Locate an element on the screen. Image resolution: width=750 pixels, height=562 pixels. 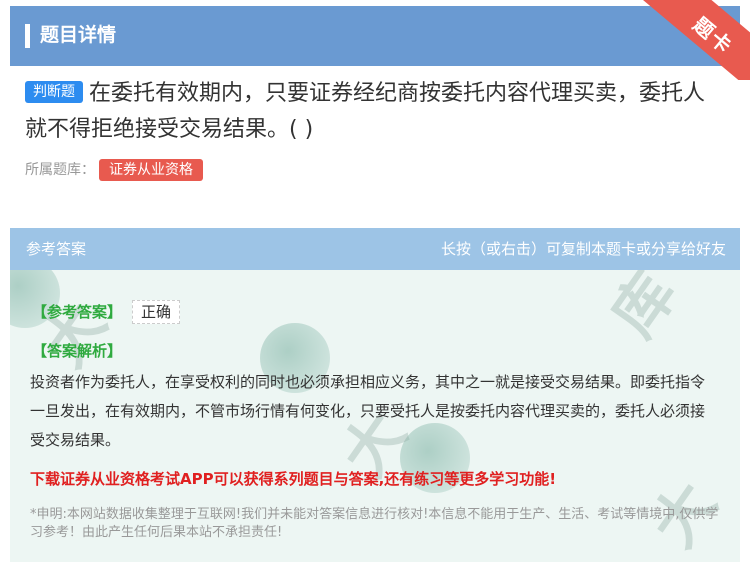
answer-value: 正确 is located at coordinates (156, 312).